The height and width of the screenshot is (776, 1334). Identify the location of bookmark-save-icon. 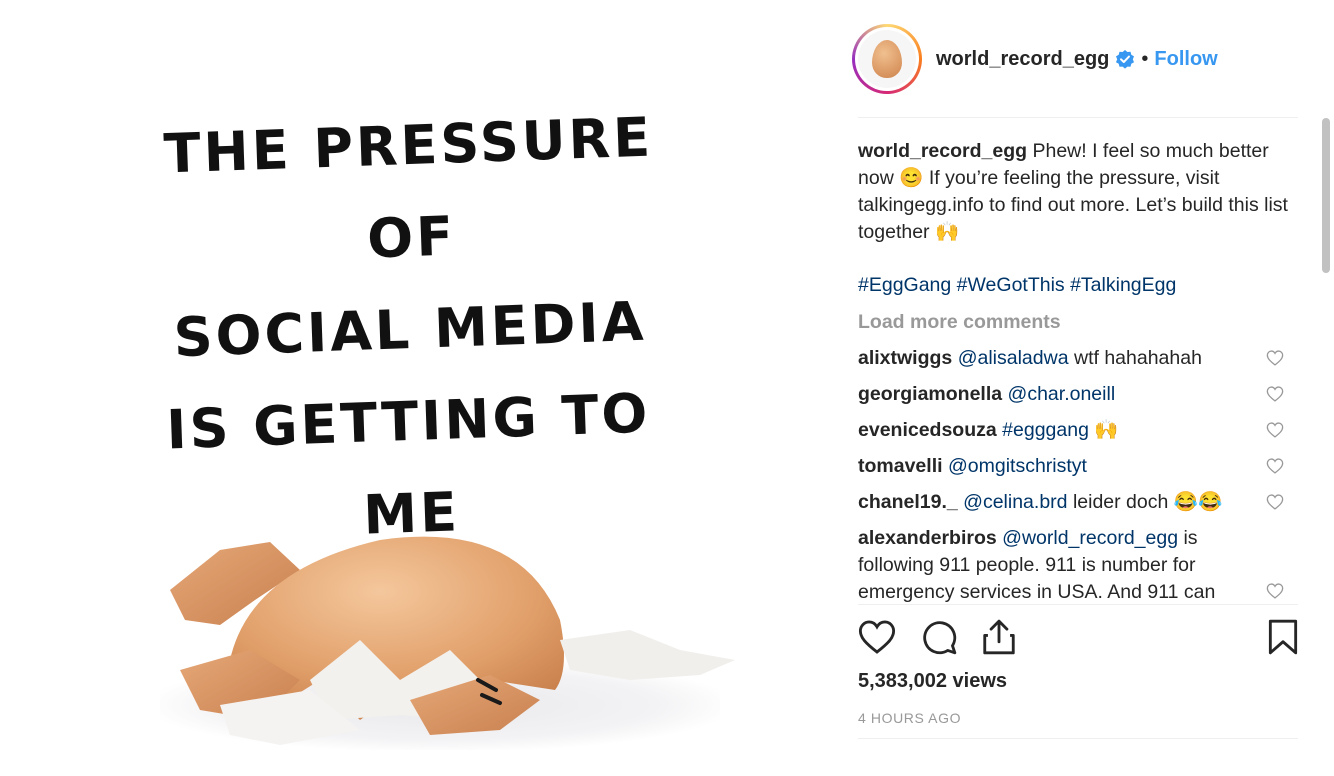
(1283, 637).